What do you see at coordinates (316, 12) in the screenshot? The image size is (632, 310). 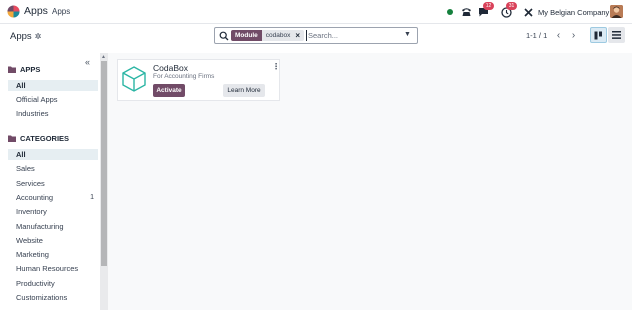 I see `top-navbar: Apps Apps 12 31 My Belgian Company` at bounding box center [316, 12].